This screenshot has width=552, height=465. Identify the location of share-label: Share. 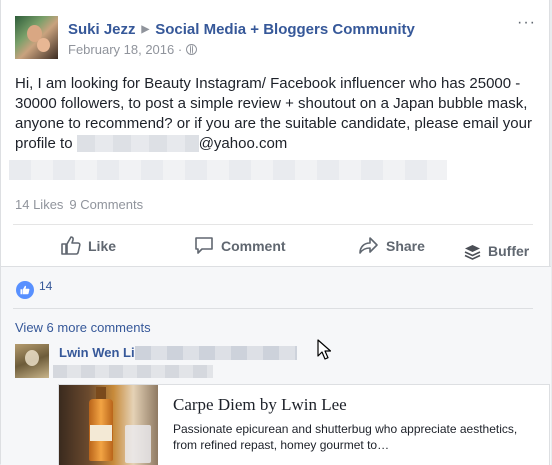
(405, 246).